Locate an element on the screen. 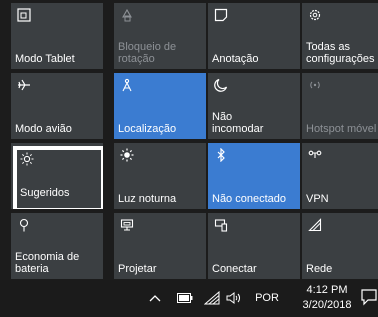 The width and height of the screenshot is (378, 317). tile-label: Economia de bateria is located at coordinates (47, 263).